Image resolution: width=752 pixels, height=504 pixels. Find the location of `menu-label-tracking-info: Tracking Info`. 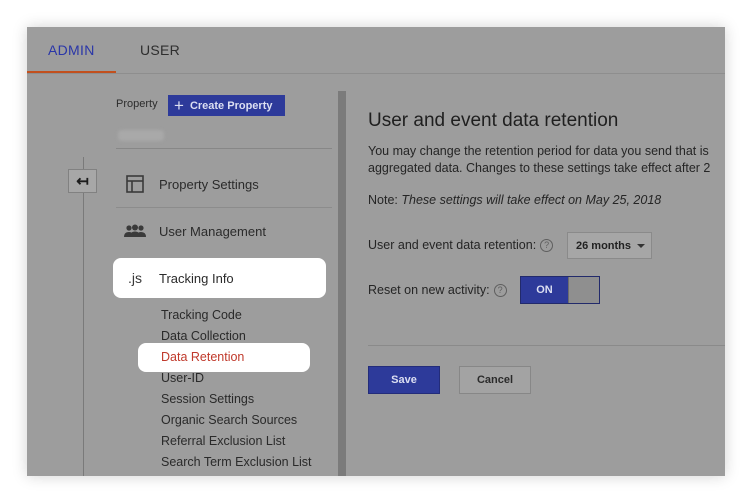

menu-label-tracking-info: Tracking Info is located at coordinates (196, 278).